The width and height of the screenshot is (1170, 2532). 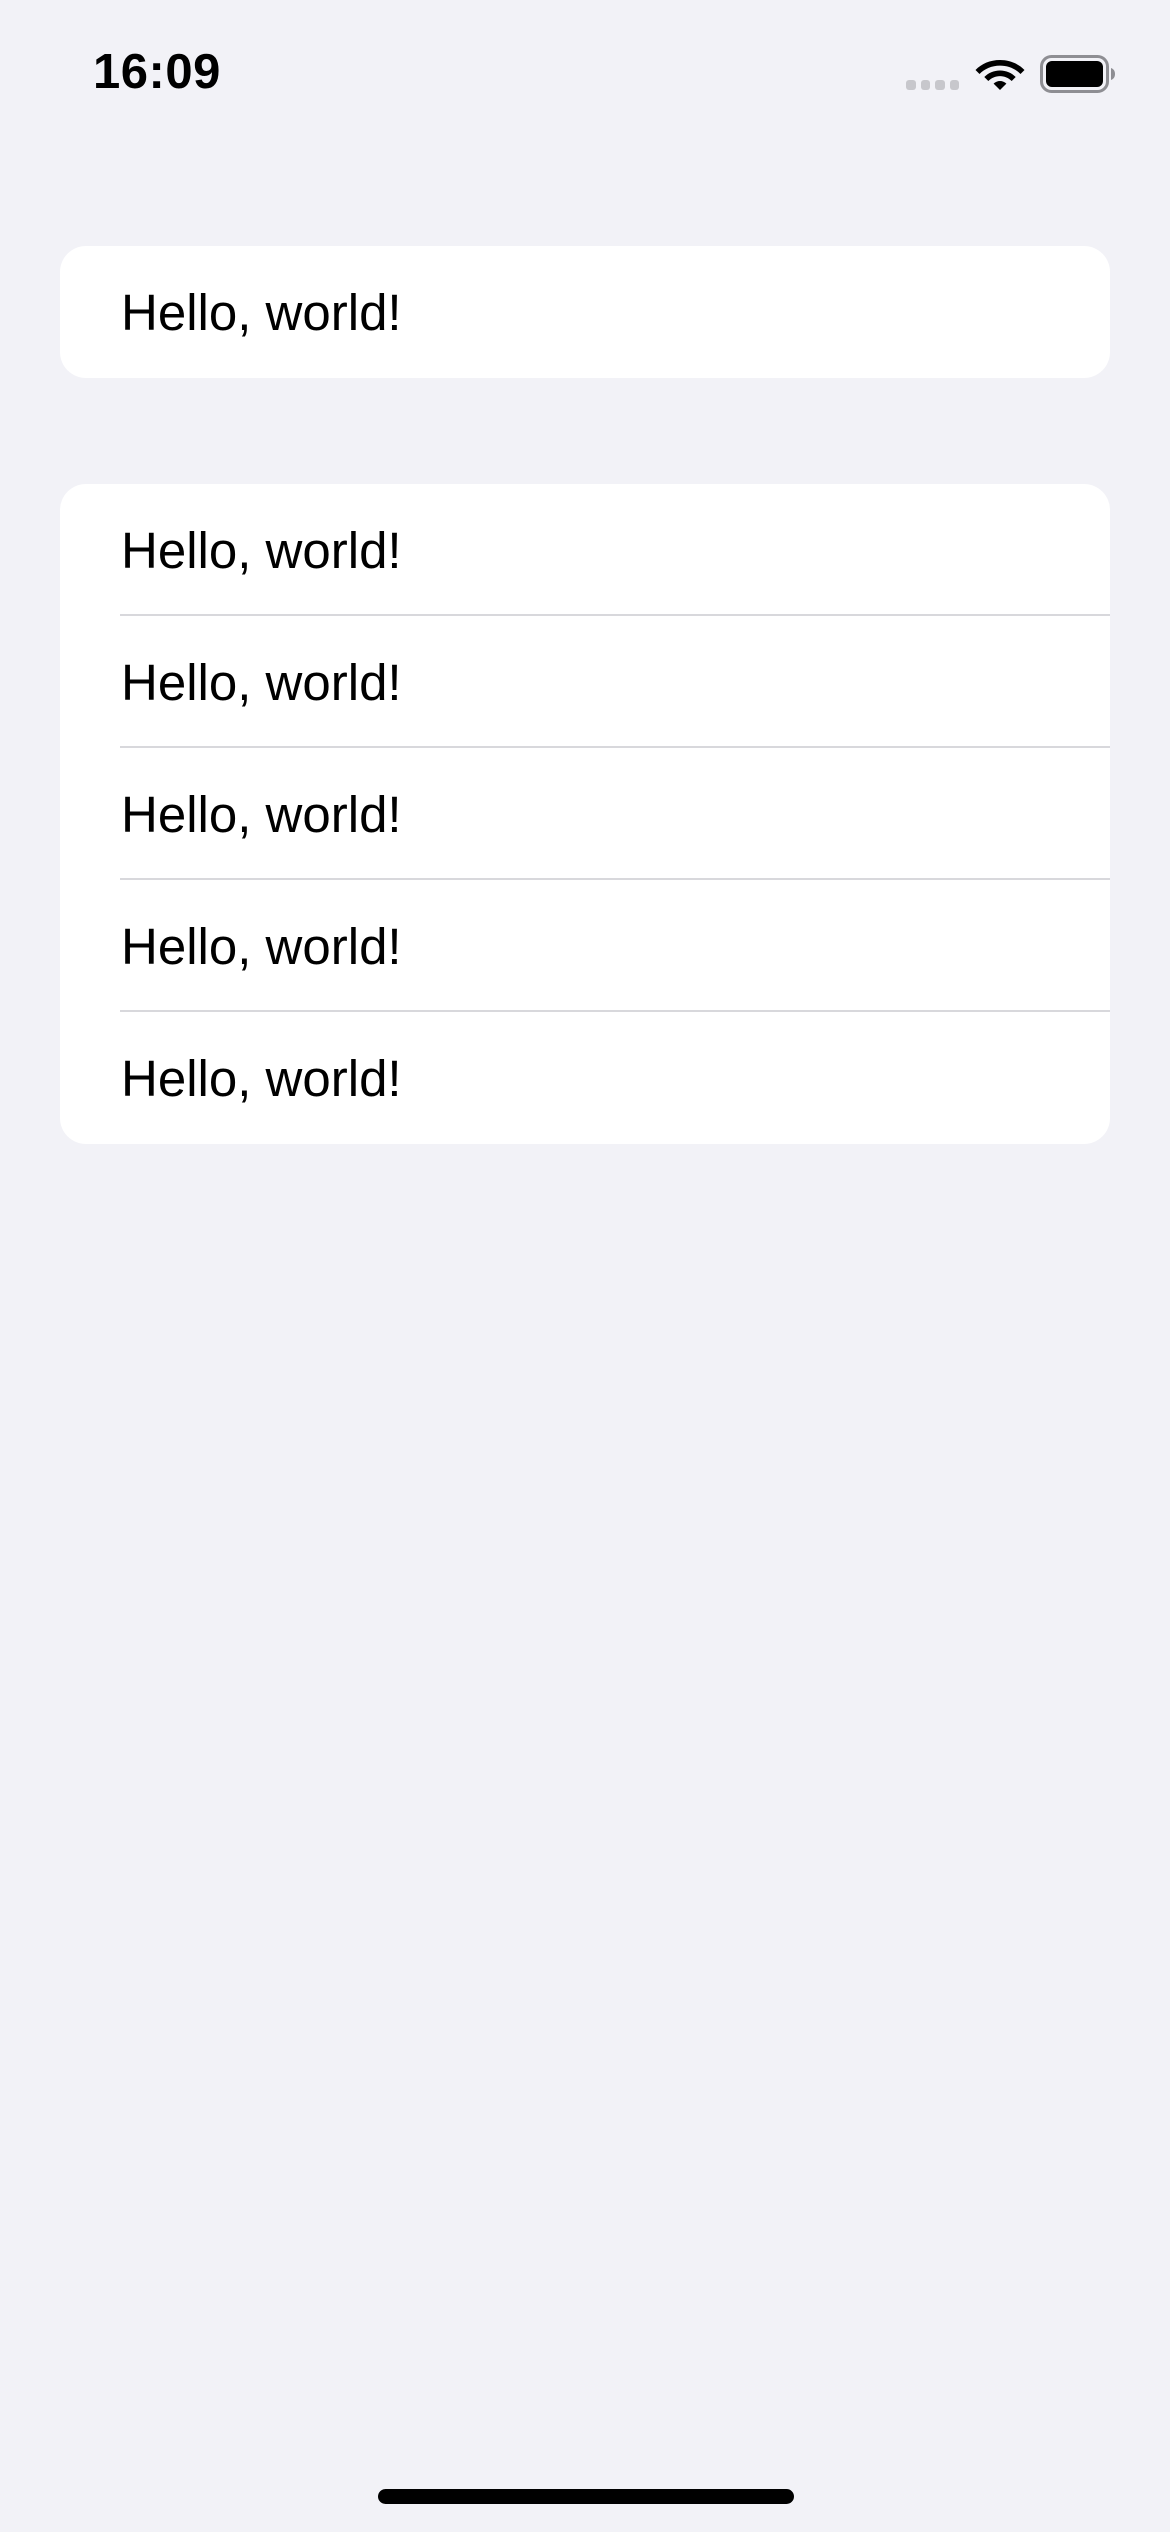 I want to click on status-time: 16:09, so click(x=157, y=72).